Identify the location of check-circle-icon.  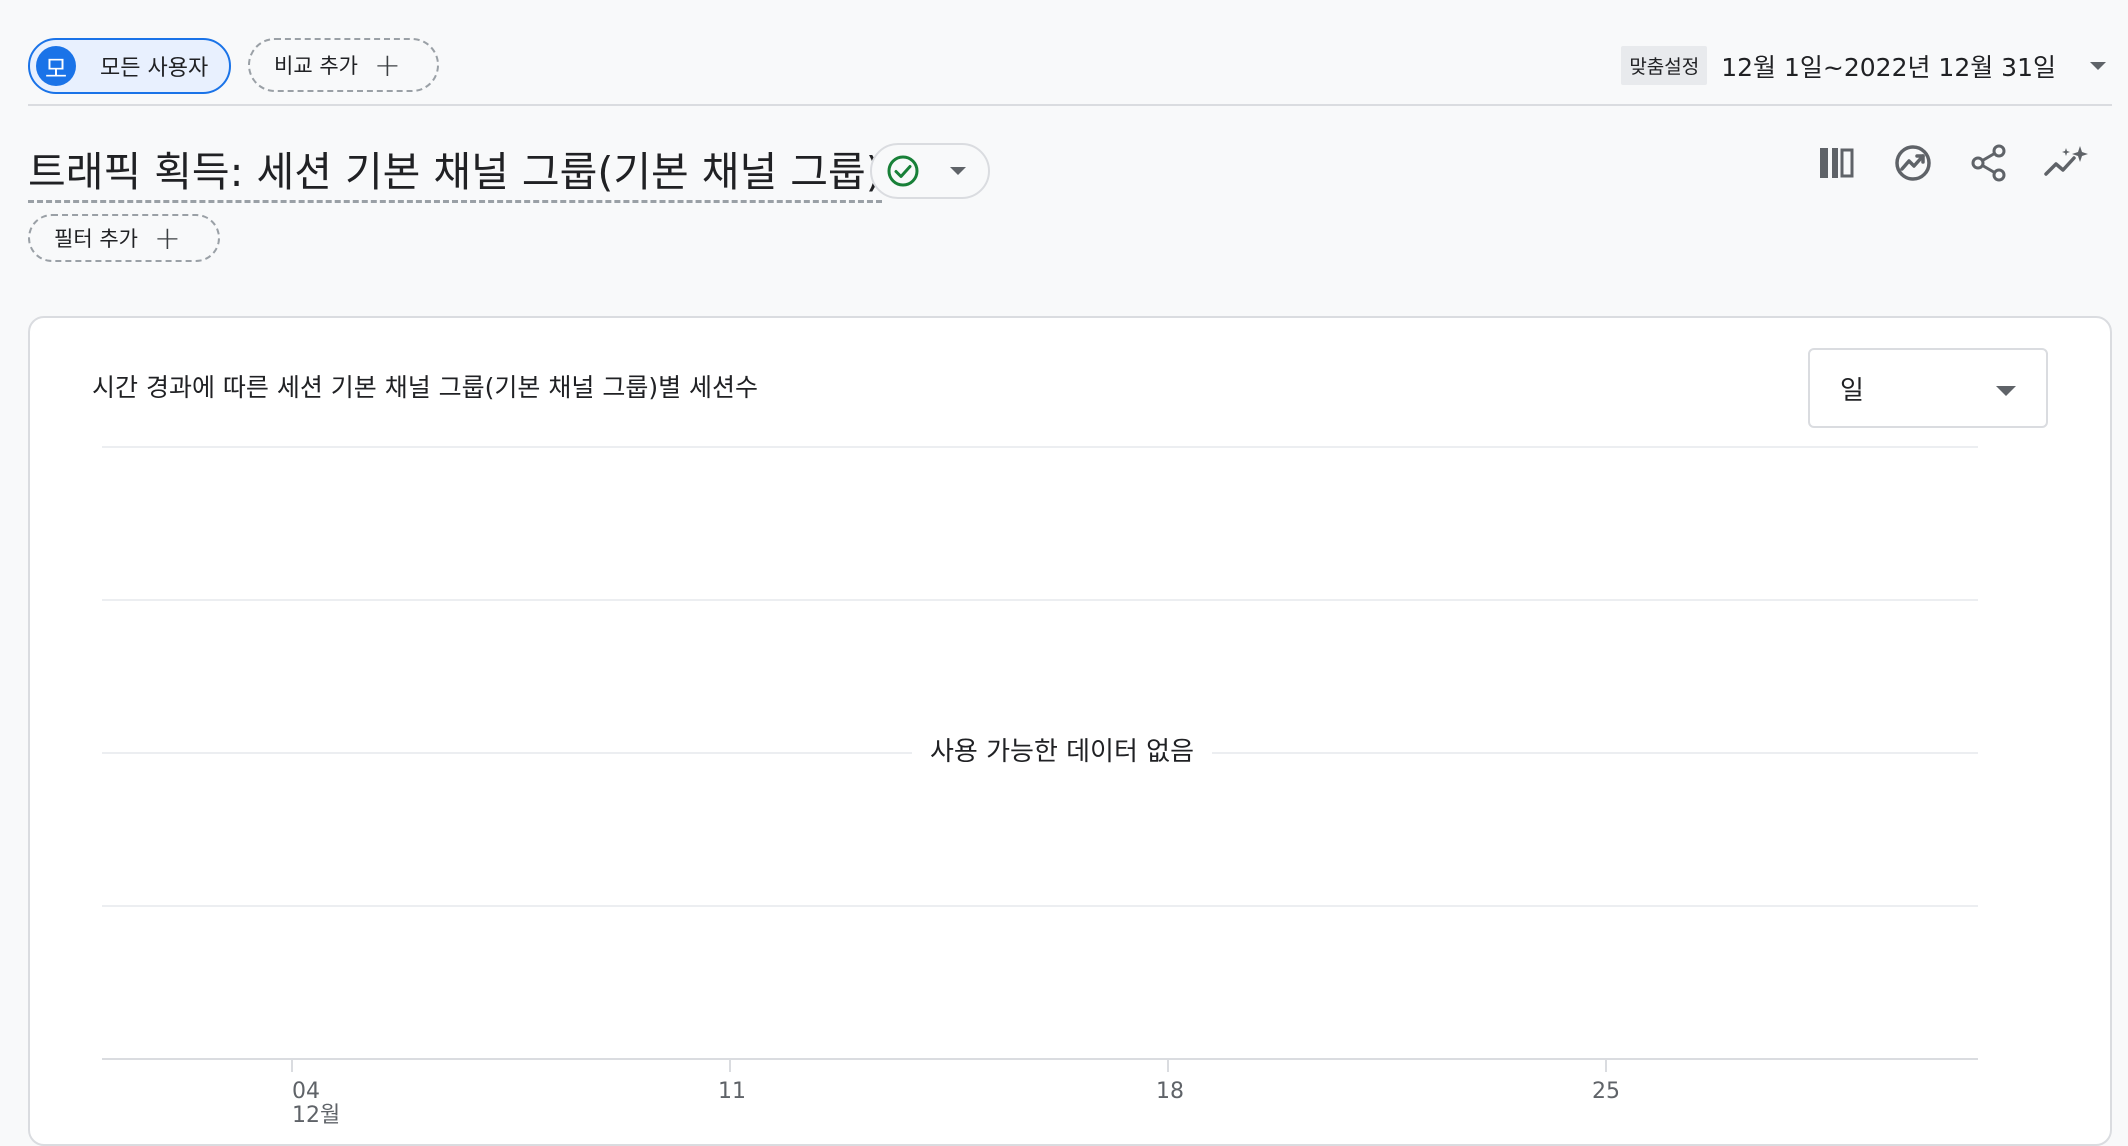
(903, 171).